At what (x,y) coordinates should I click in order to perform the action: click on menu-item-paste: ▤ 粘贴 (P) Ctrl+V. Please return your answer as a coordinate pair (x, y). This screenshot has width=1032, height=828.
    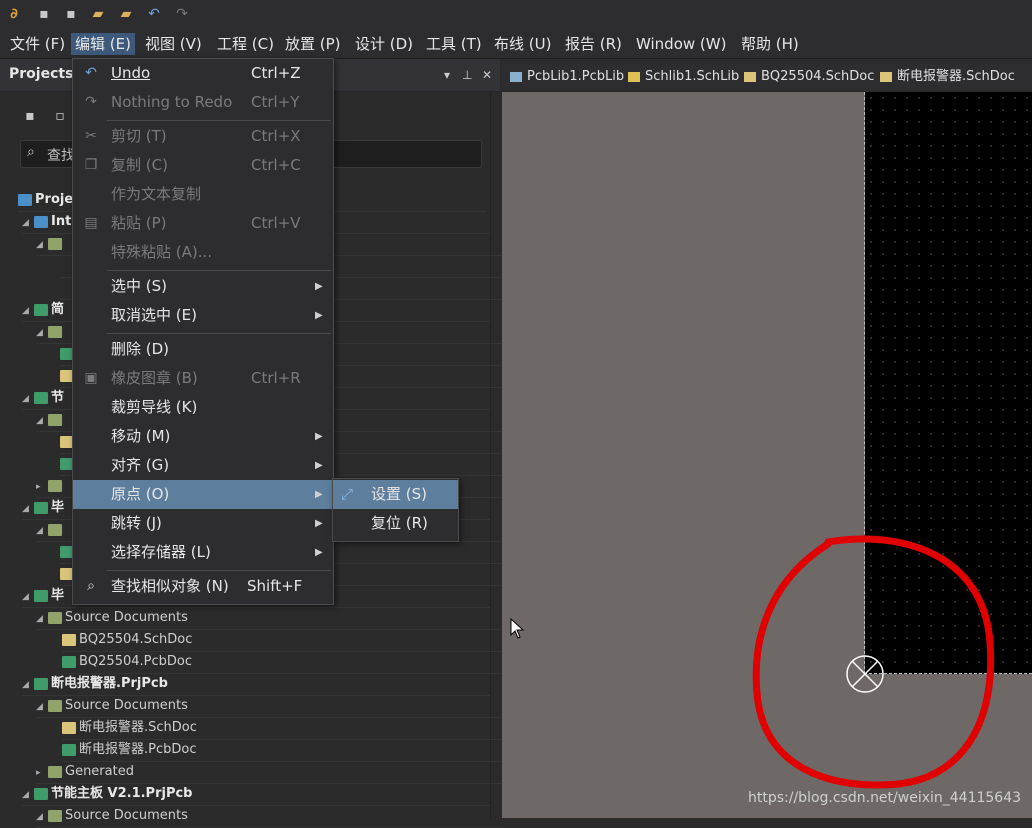
    Looking at the image, I should click on (203, 223).